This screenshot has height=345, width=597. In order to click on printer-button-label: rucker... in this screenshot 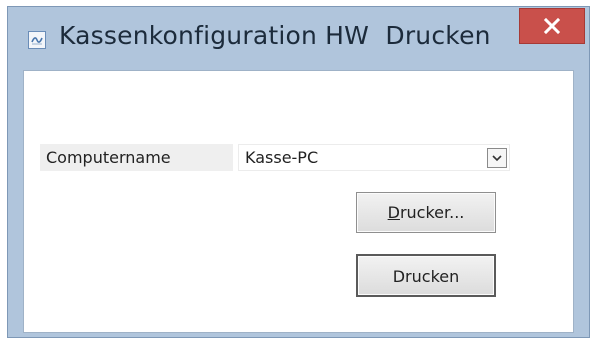, I will do `click(432, 212)`.